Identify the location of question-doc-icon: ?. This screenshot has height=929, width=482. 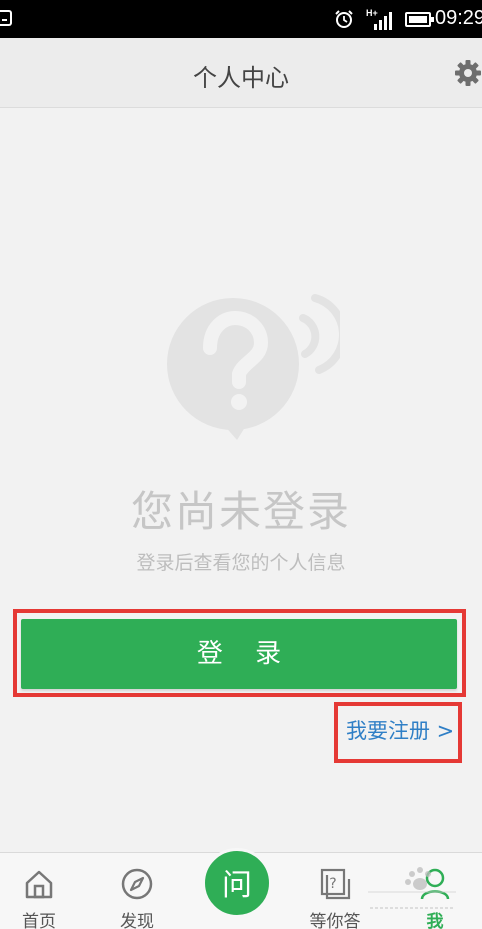
(335, 884).